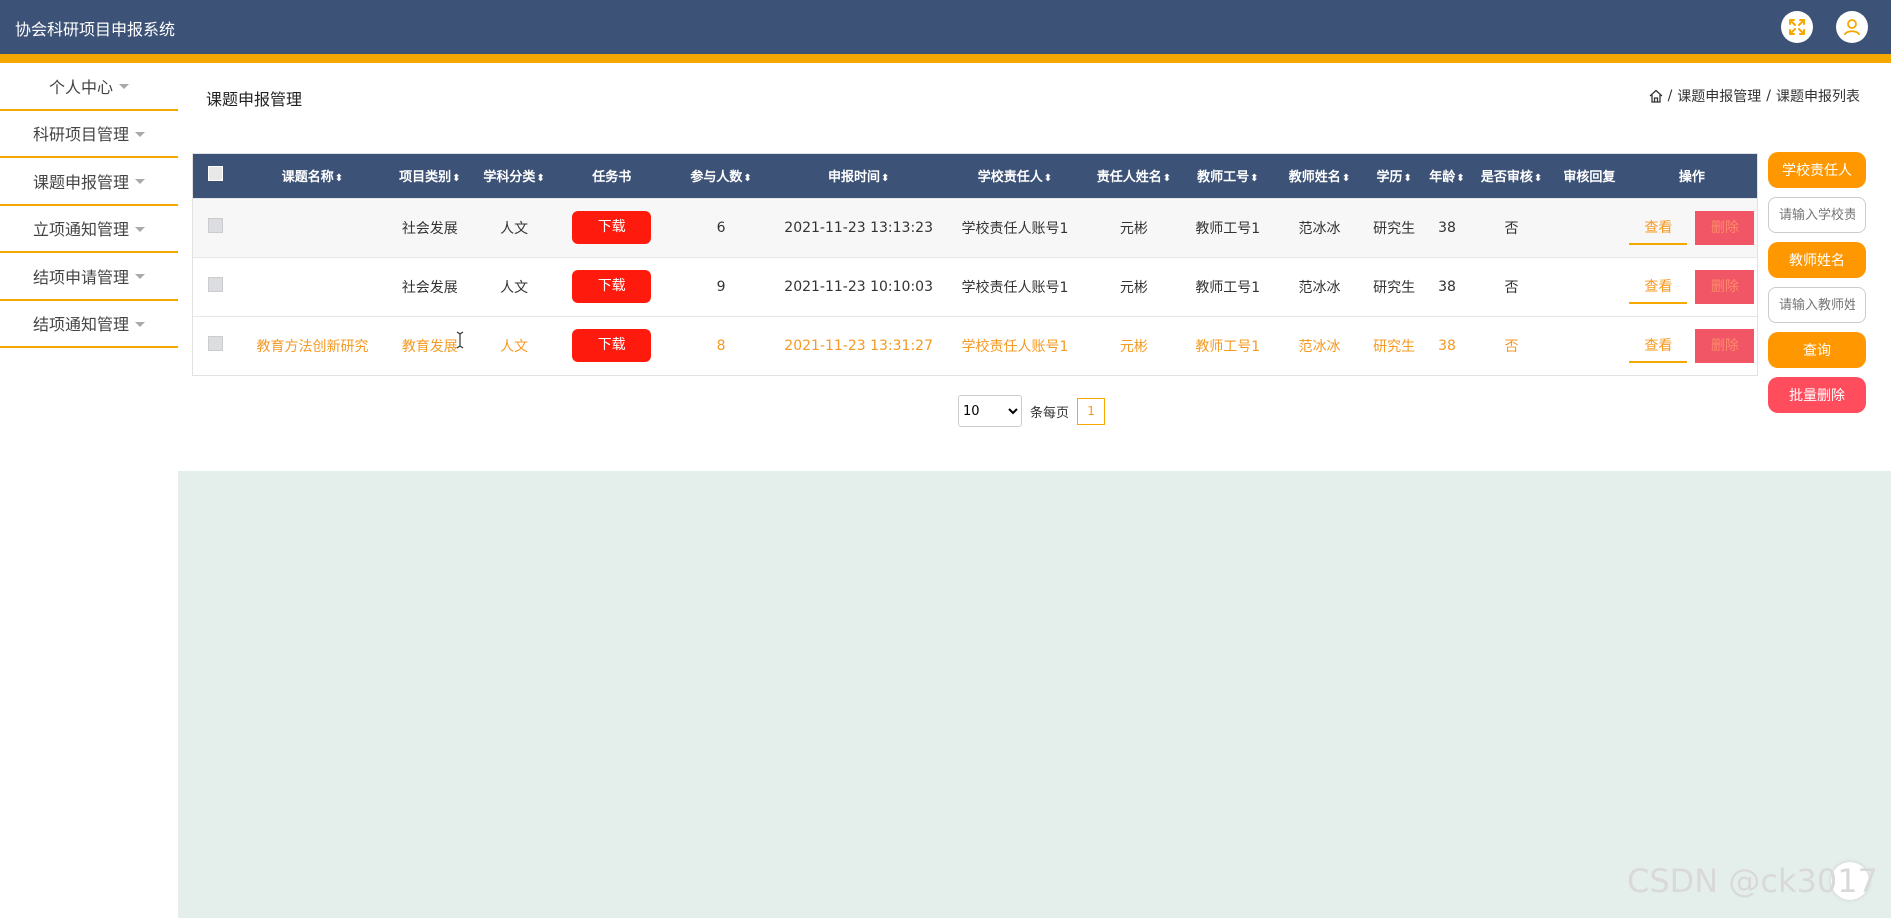 This screenshot has width=1891, height=918. I want to click on user-button, so click(1852, 27).